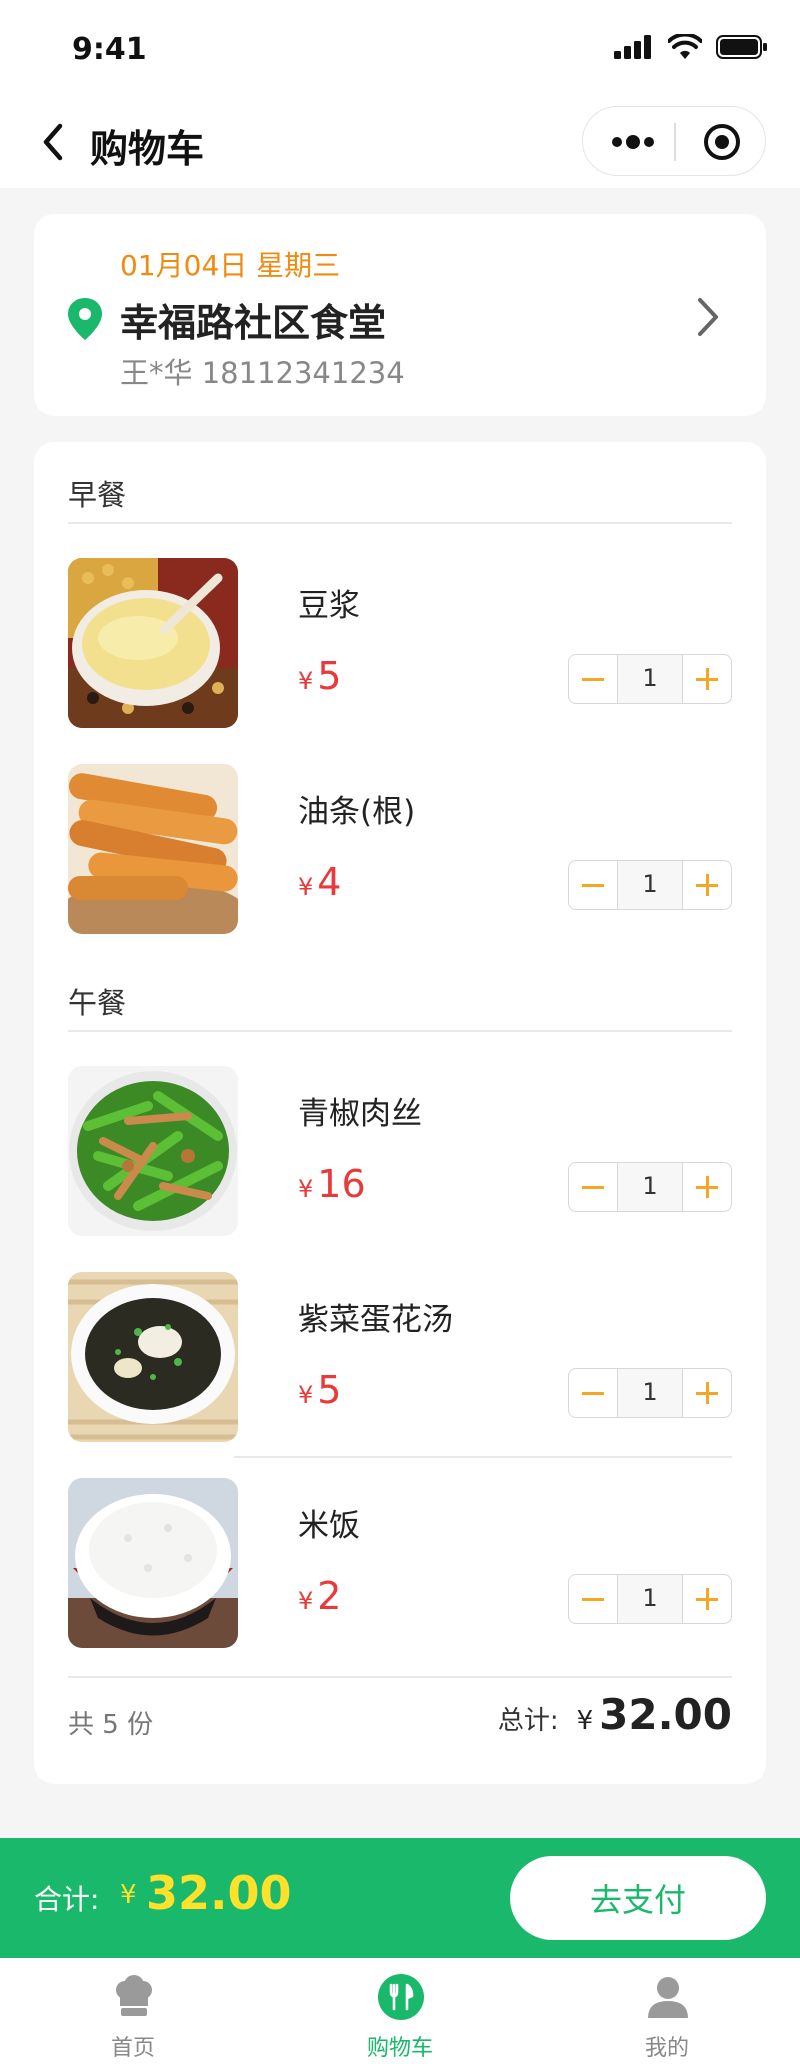  I want to click on location-pin-icon, so click(85, 319).